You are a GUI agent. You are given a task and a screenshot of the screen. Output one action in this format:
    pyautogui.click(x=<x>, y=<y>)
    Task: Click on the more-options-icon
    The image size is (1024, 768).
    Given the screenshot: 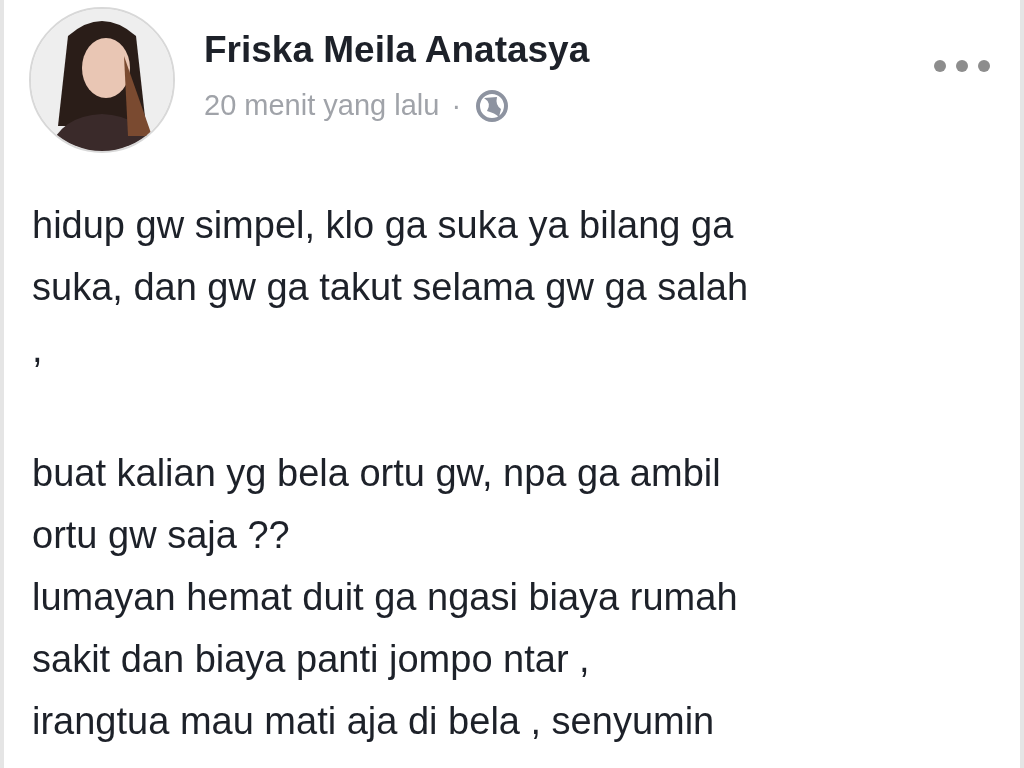 What is the action you would take?
    pyautogui.click(x=962, y=66)
    